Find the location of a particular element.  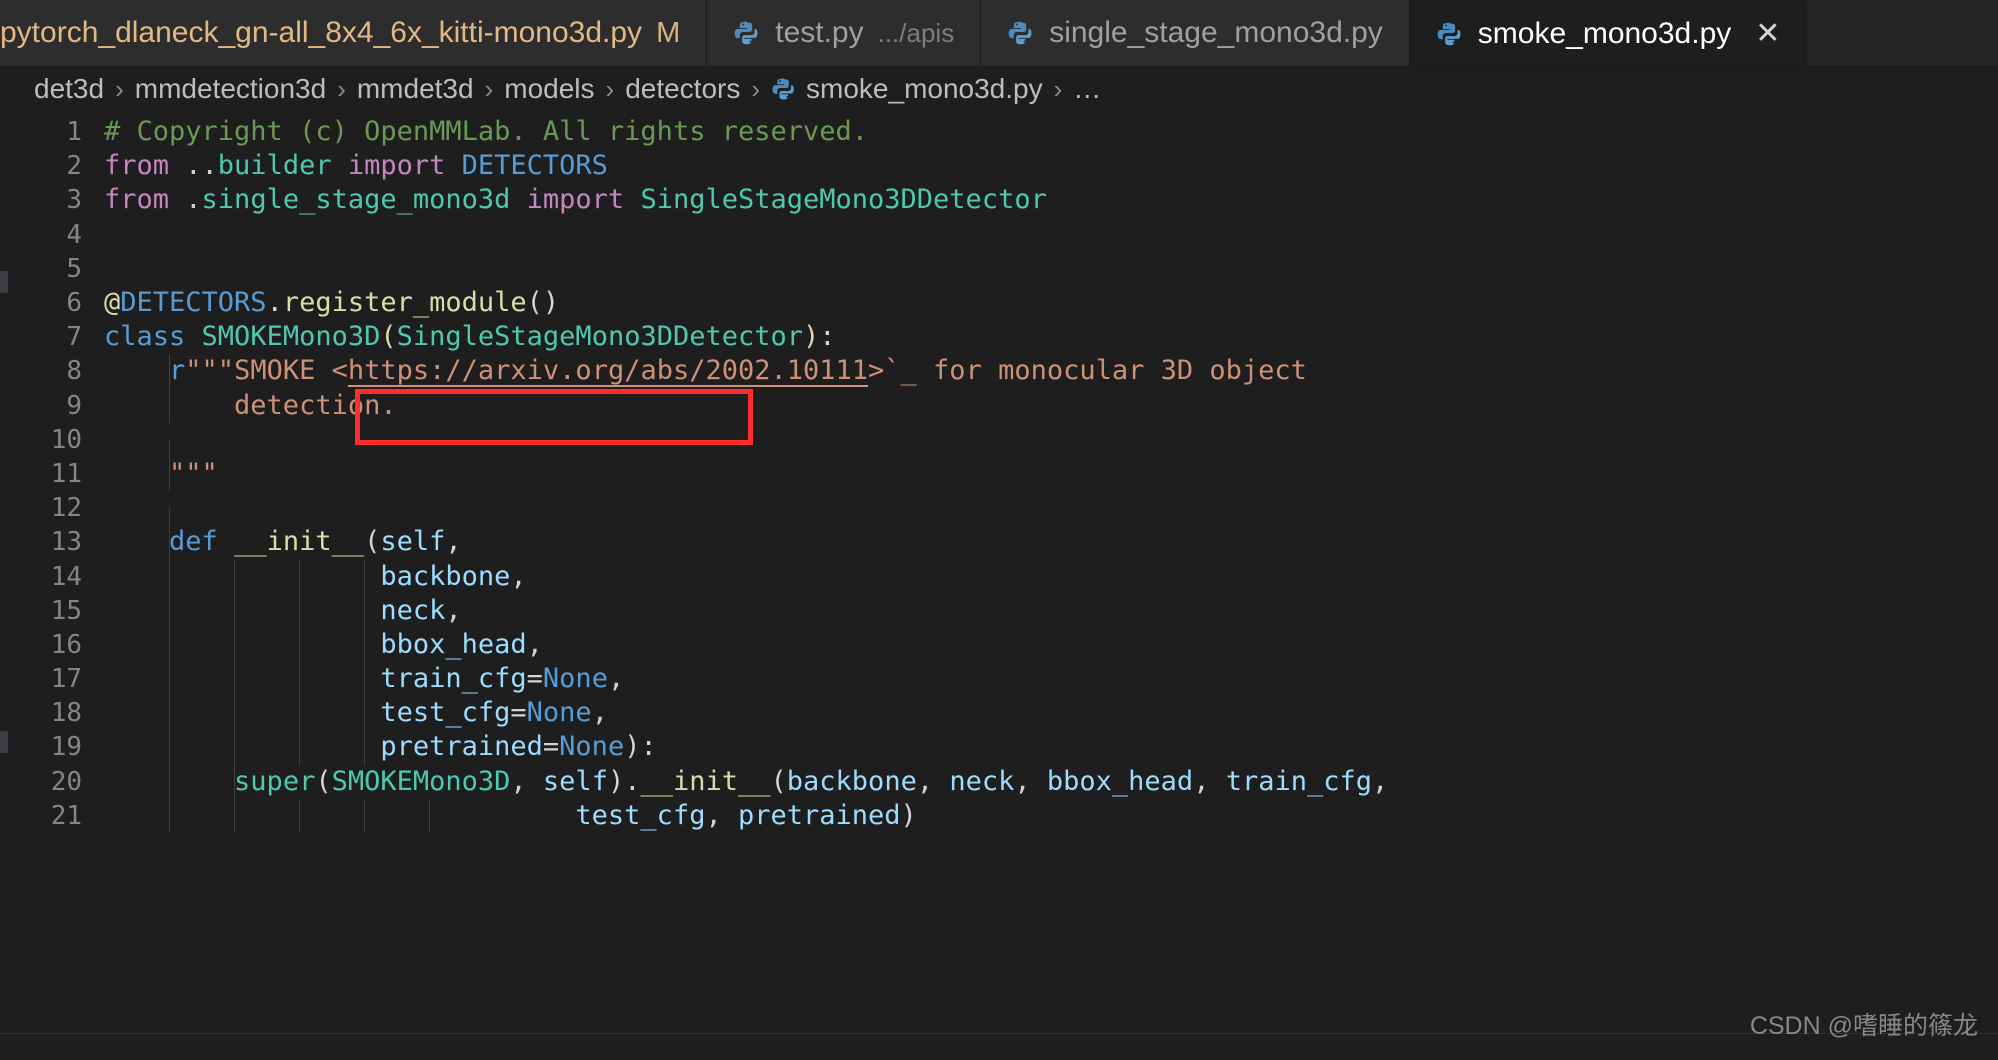

tab-smoke-mono3d: smoke_mono3d.py ✕ is located at coordinates (1608, 33).